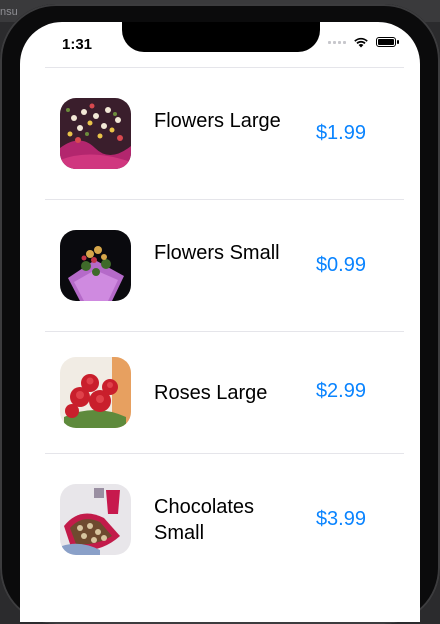 The height and width of the screenshot is (624, 440). What do you see at coordinates (361, 42) in the screenshot?
I see `wifi-icon` at bounding box center [361, 42].